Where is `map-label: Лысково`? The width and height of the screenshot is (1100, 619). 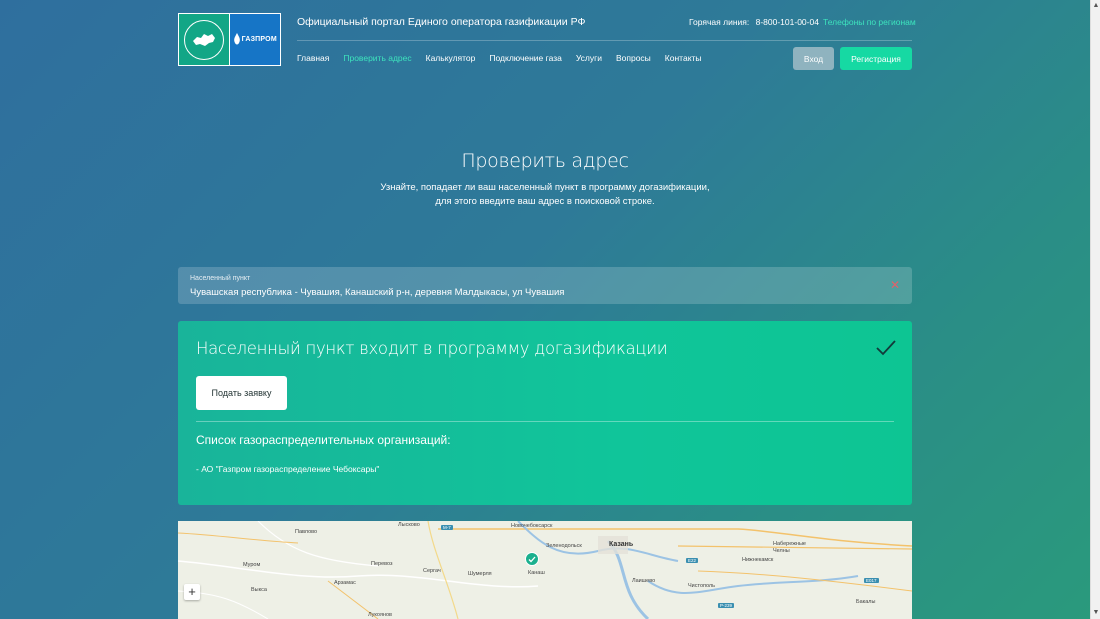 map-label: Лысково is located at coordinates (409, 525).